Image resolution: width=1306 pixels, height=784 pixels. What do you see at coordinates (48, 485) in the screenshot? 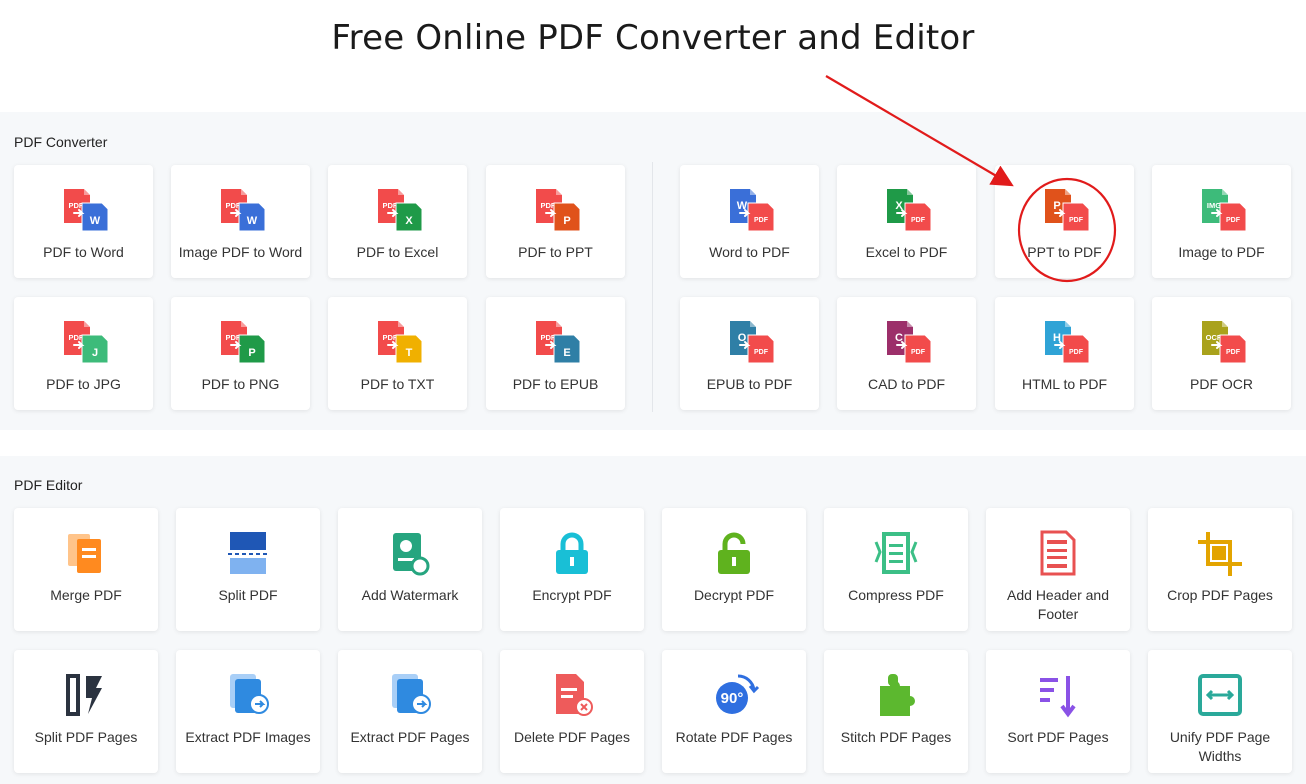
I see `section-label-editor: PDF Editor` at bounding box center [48, 485].